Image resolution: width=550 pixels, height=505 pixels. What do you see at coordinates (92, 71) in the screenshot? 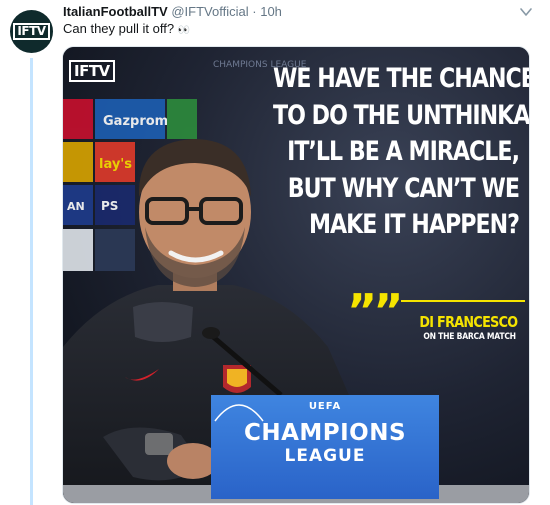
I see `iftv-logo: IFTV` at bounding box center [92, 71].